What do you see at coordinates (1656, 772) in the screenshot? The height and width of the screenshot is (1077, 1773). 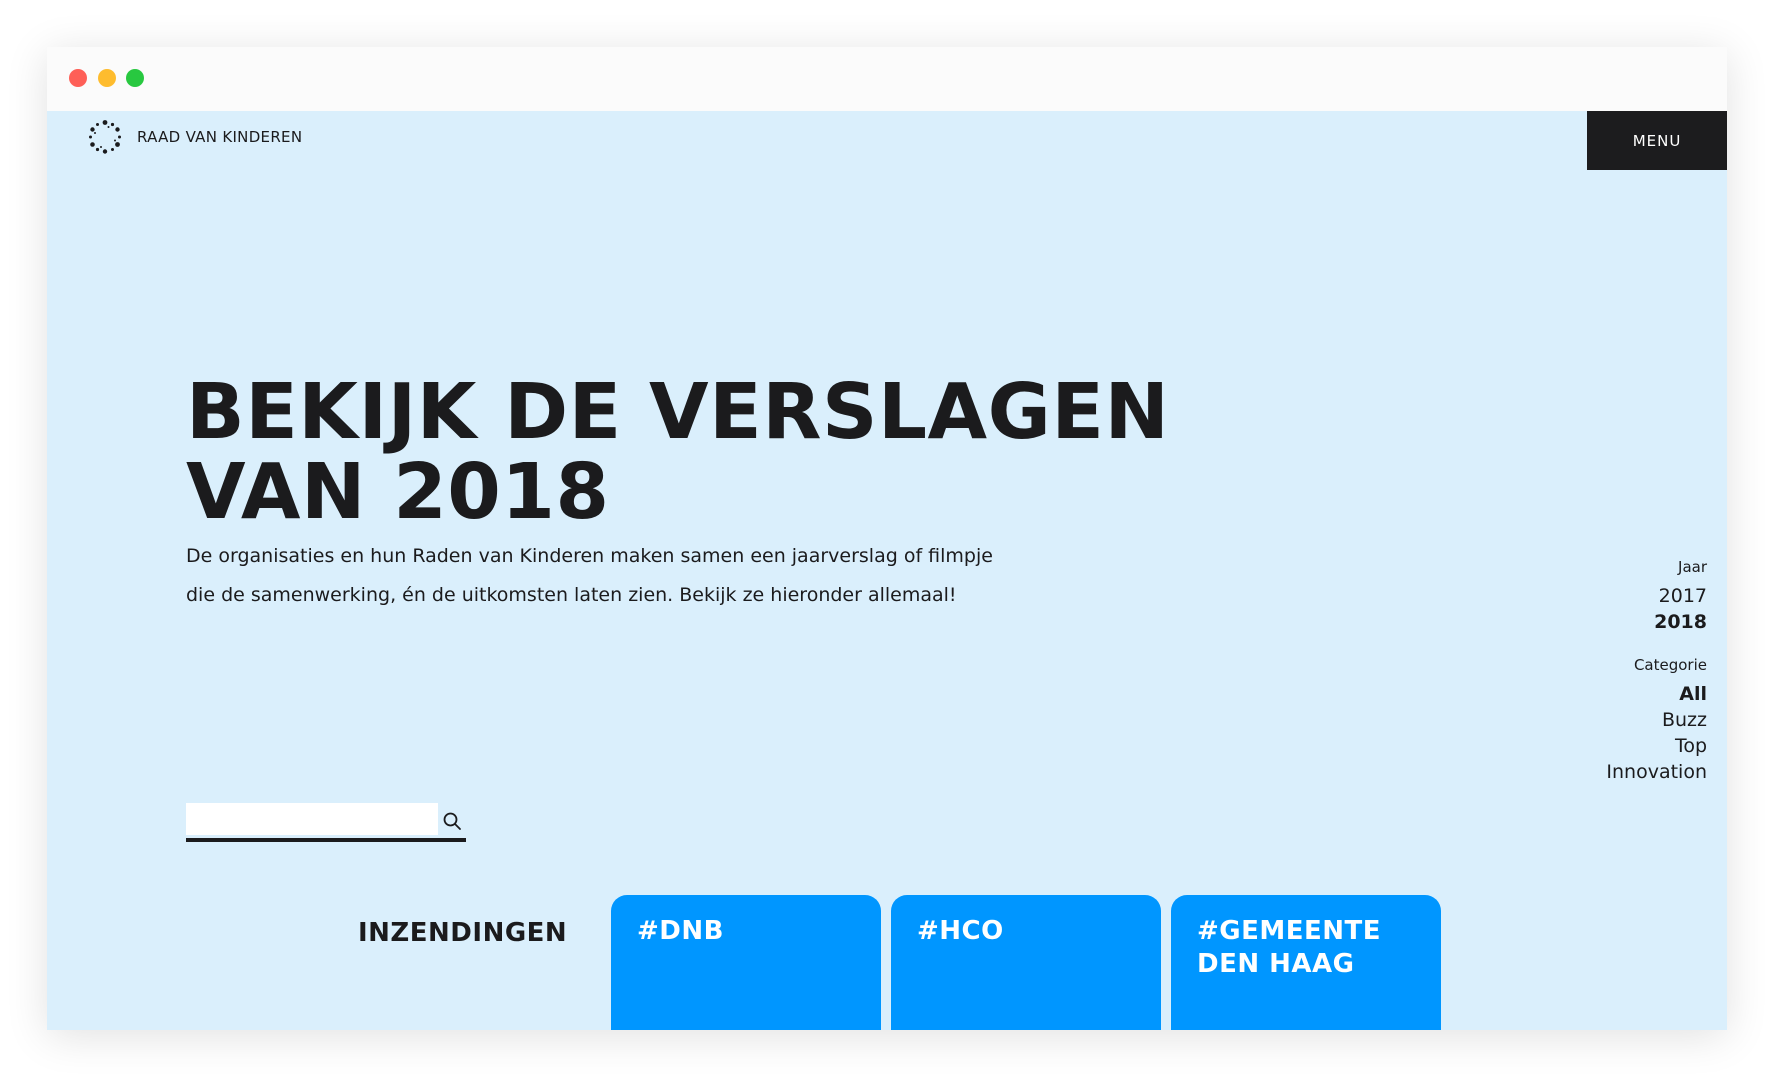 I see `category-option-innovation: Innovation` at bounding box center [1656, 772].